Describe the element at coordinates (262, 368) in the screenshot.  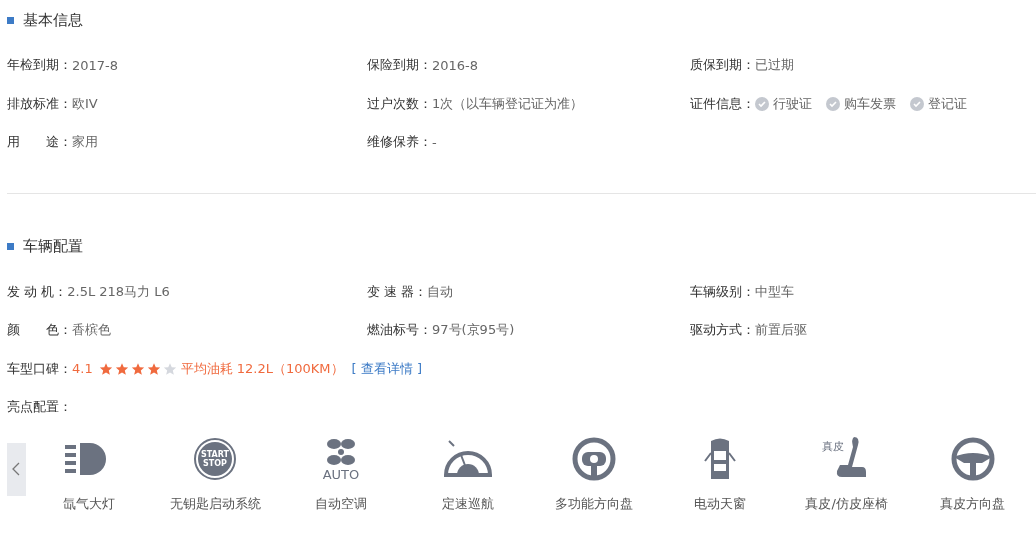
I see `fuel-consumption: 平均油耗 12.2L（100KM）` at that location.